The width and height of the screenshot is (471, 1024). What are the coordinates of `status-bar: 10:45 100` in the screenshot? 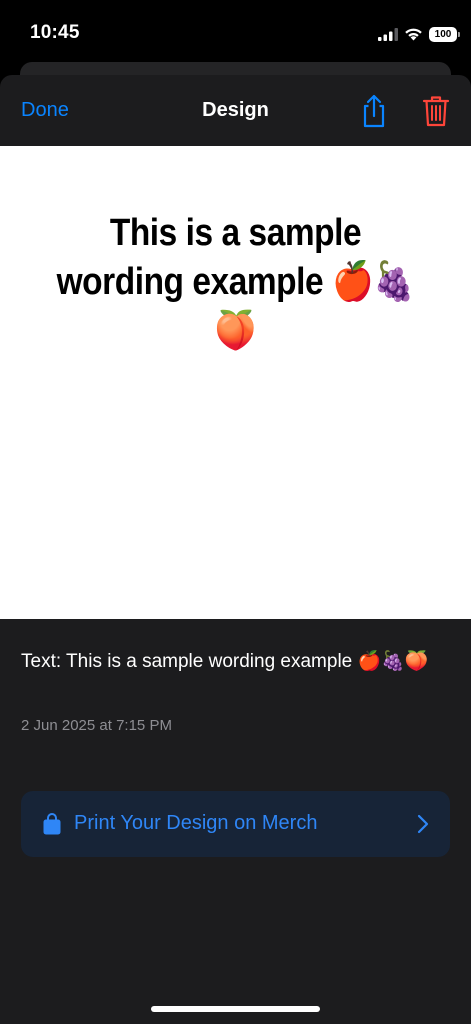 It's located at (235, 31).